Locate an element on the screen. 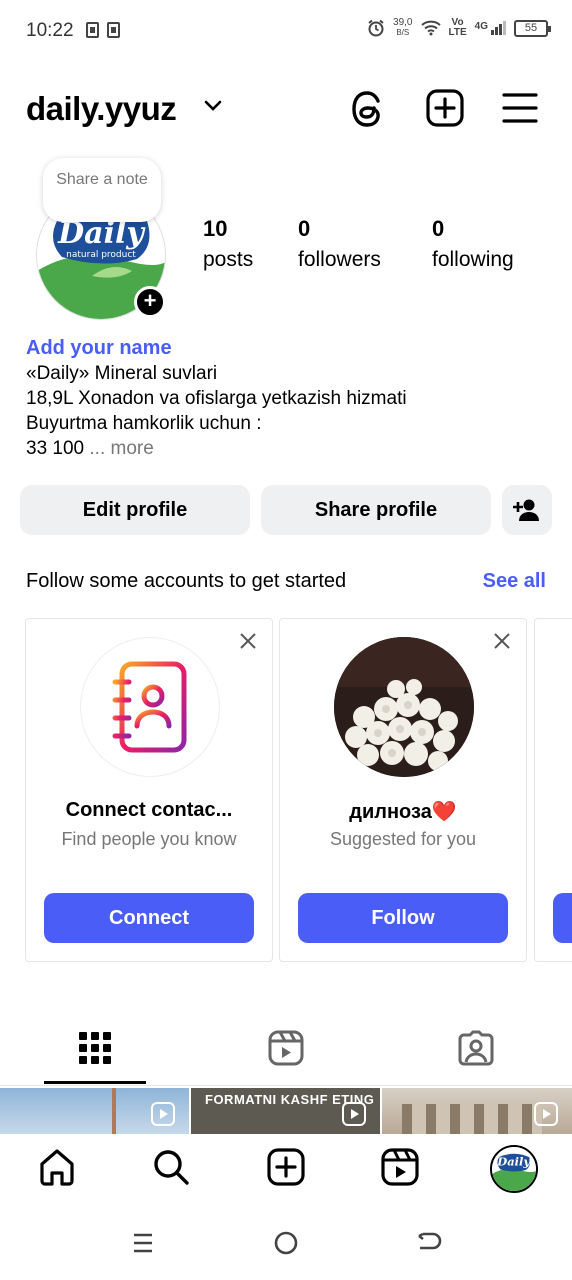  download-icon is located at coordinates (113, 30).